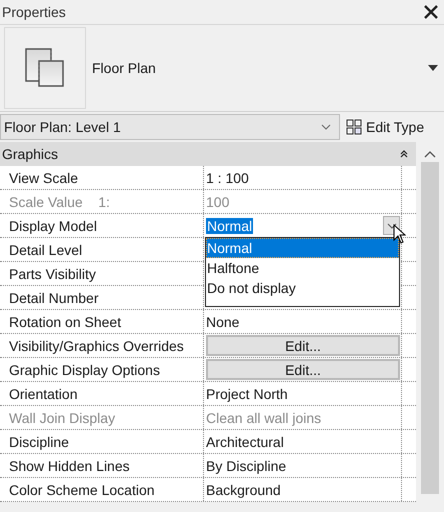  What do you see at coordinates (102, 225) in the screenshot?
I see `property-name: Display Model` at bounding box center [102, 225].